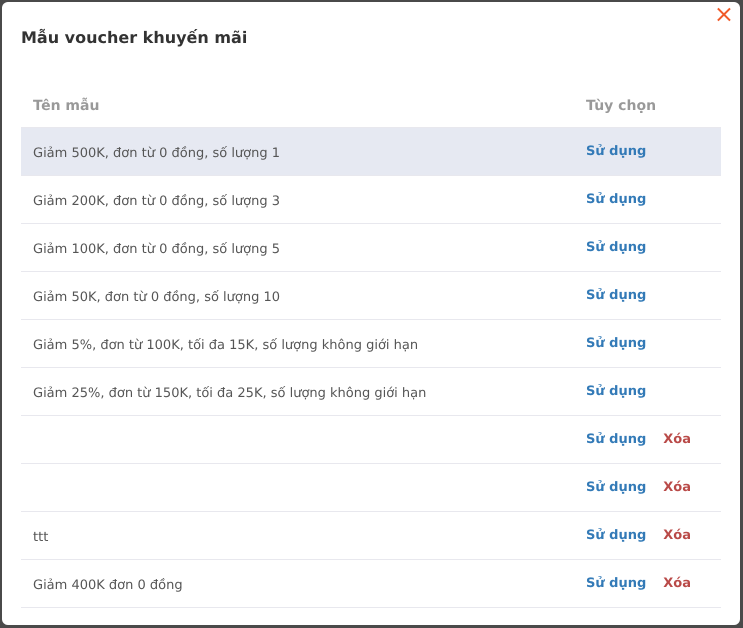 The image size is (743, 628). Describe the element at coordinates (156, 201) in the screenshot. I see `template-name: Giảm 200K, đơn từ 0 đồng, số lượng 3` at that location.